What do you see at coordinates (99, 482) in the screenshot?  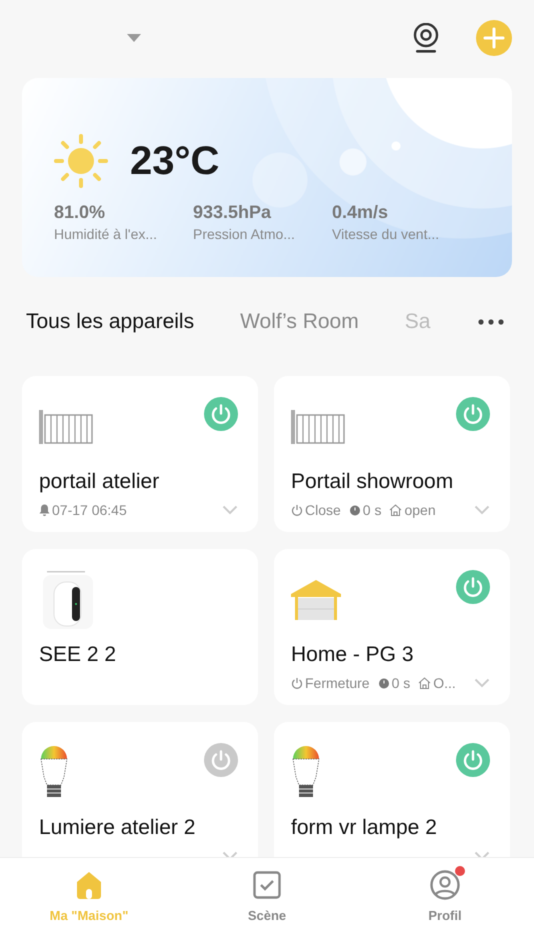 I see `device-name: portail atelier` at bounding box center [99, 482].